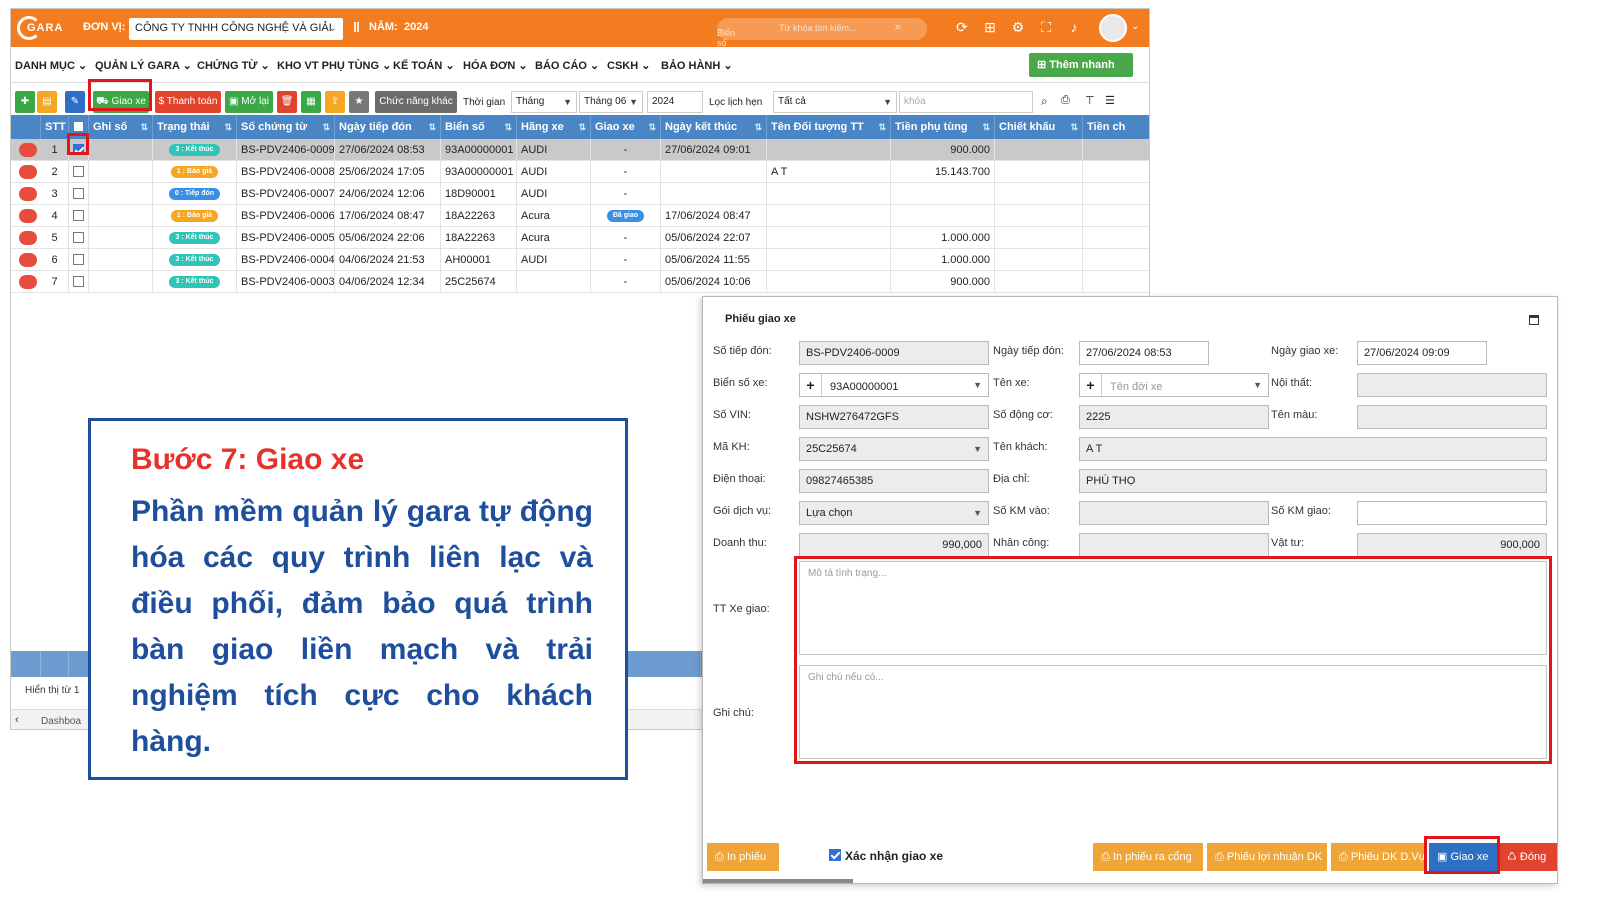 The image size is (1600, 900). What do you see at coordinates (990, 27) in the screenshot?
I see `grid-icon: ⊞` at bounding box center [990, 27].